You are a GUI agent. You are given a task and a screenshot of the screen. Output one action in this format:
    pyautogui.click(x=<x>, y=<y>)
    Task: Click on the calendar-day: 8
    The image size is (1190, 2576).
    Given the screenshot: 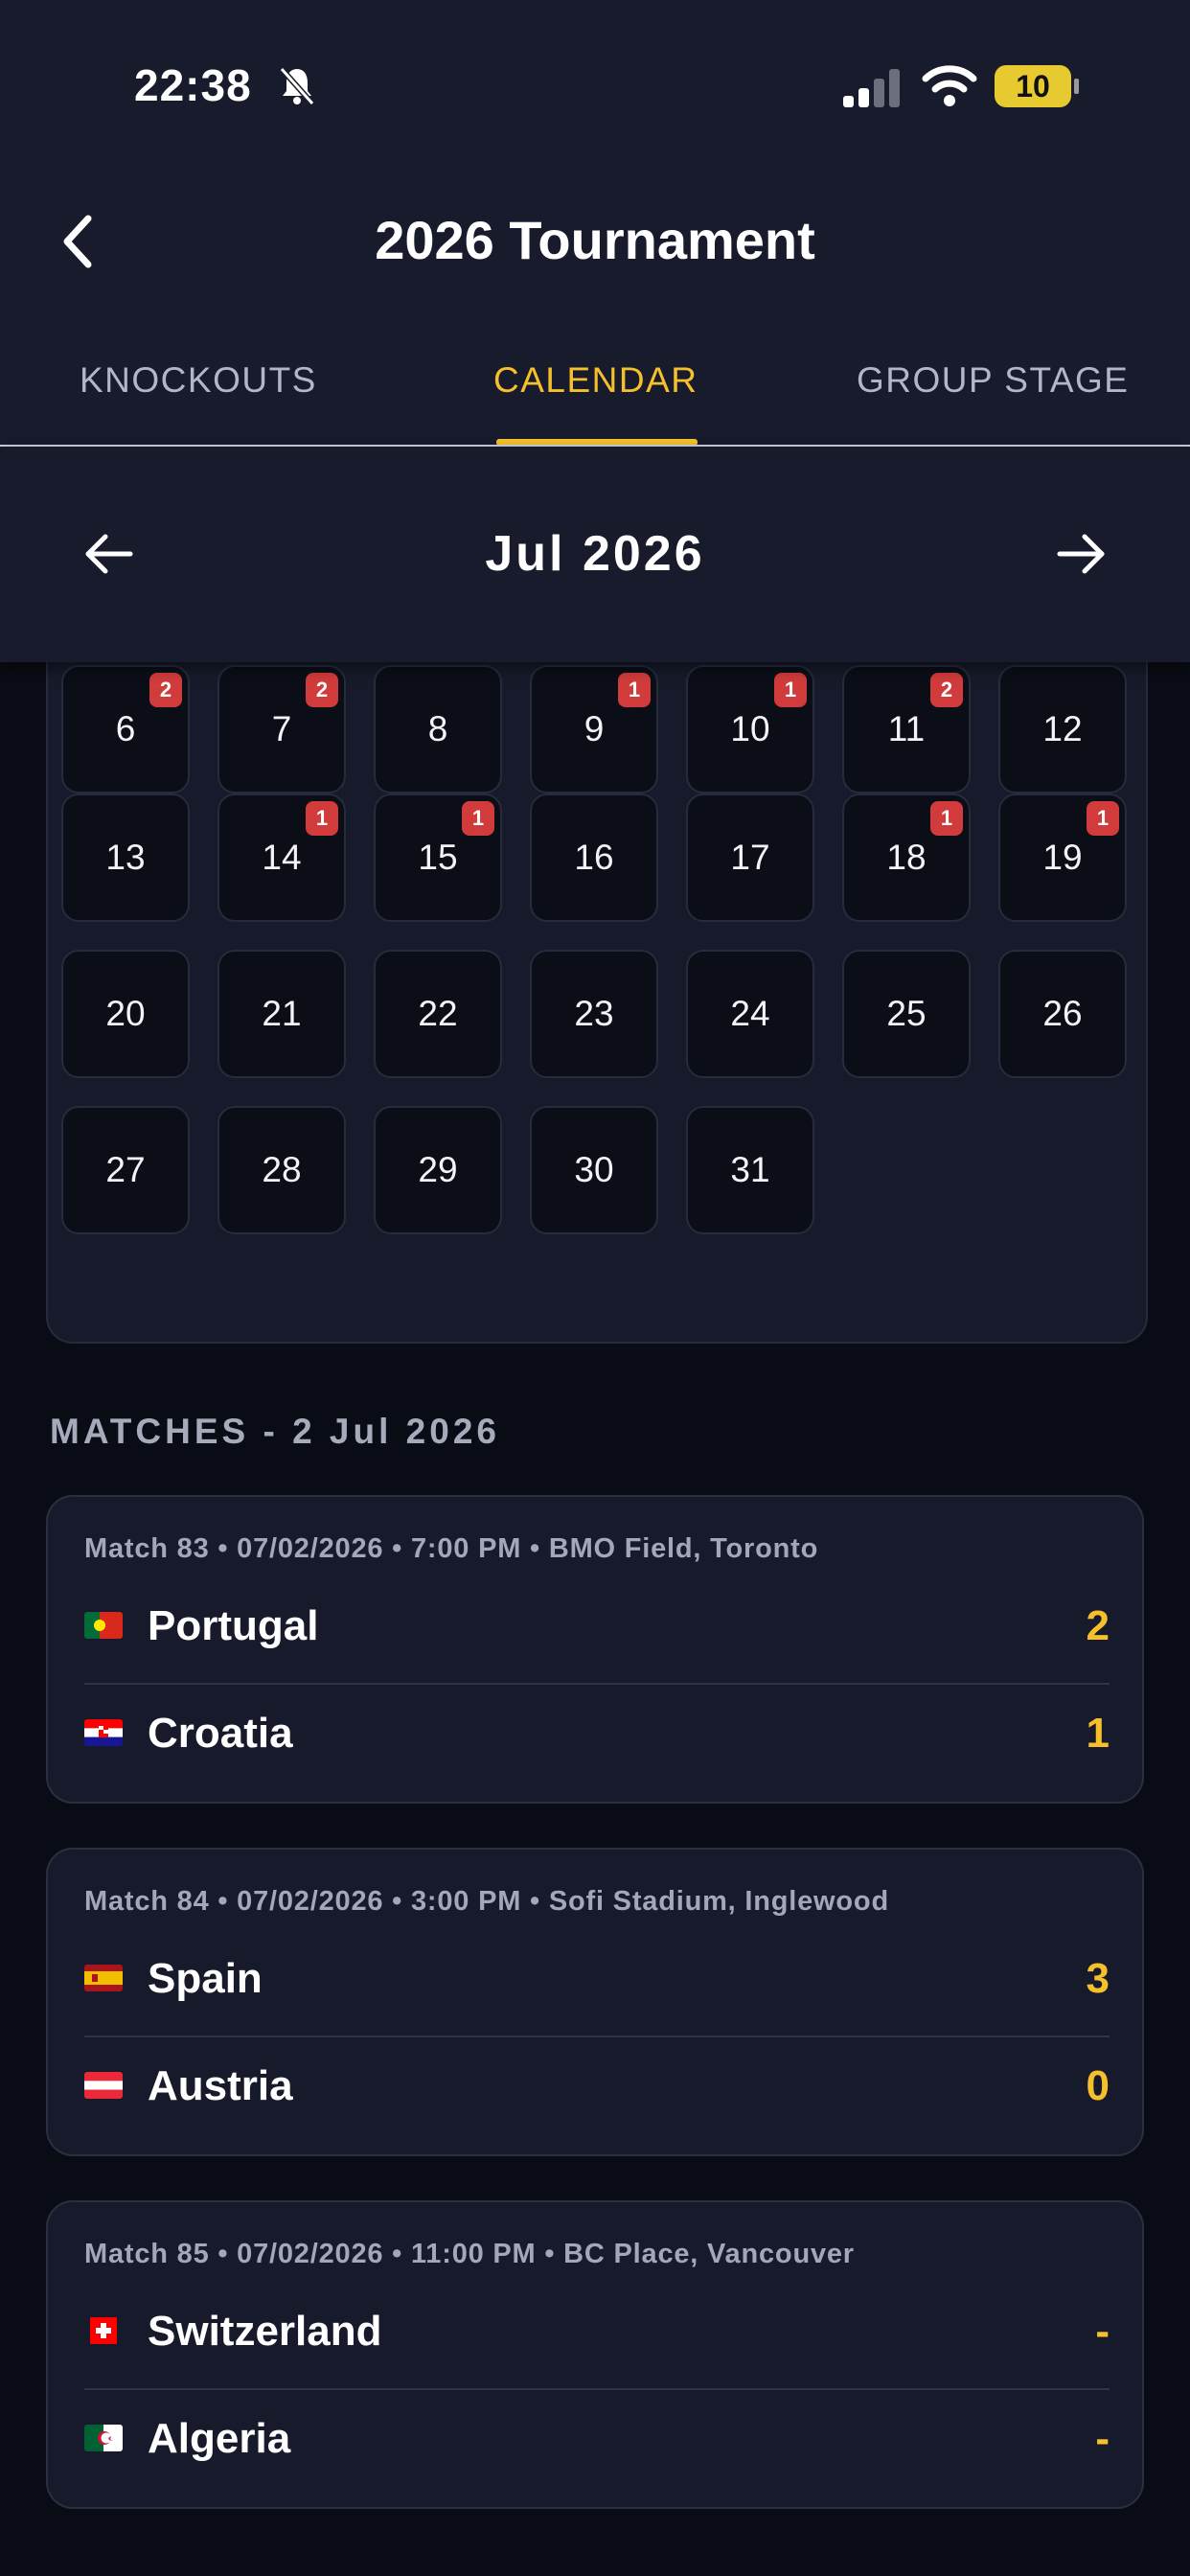 What is the action you would take?
    pyautogui.click(x=438, y=729)
    